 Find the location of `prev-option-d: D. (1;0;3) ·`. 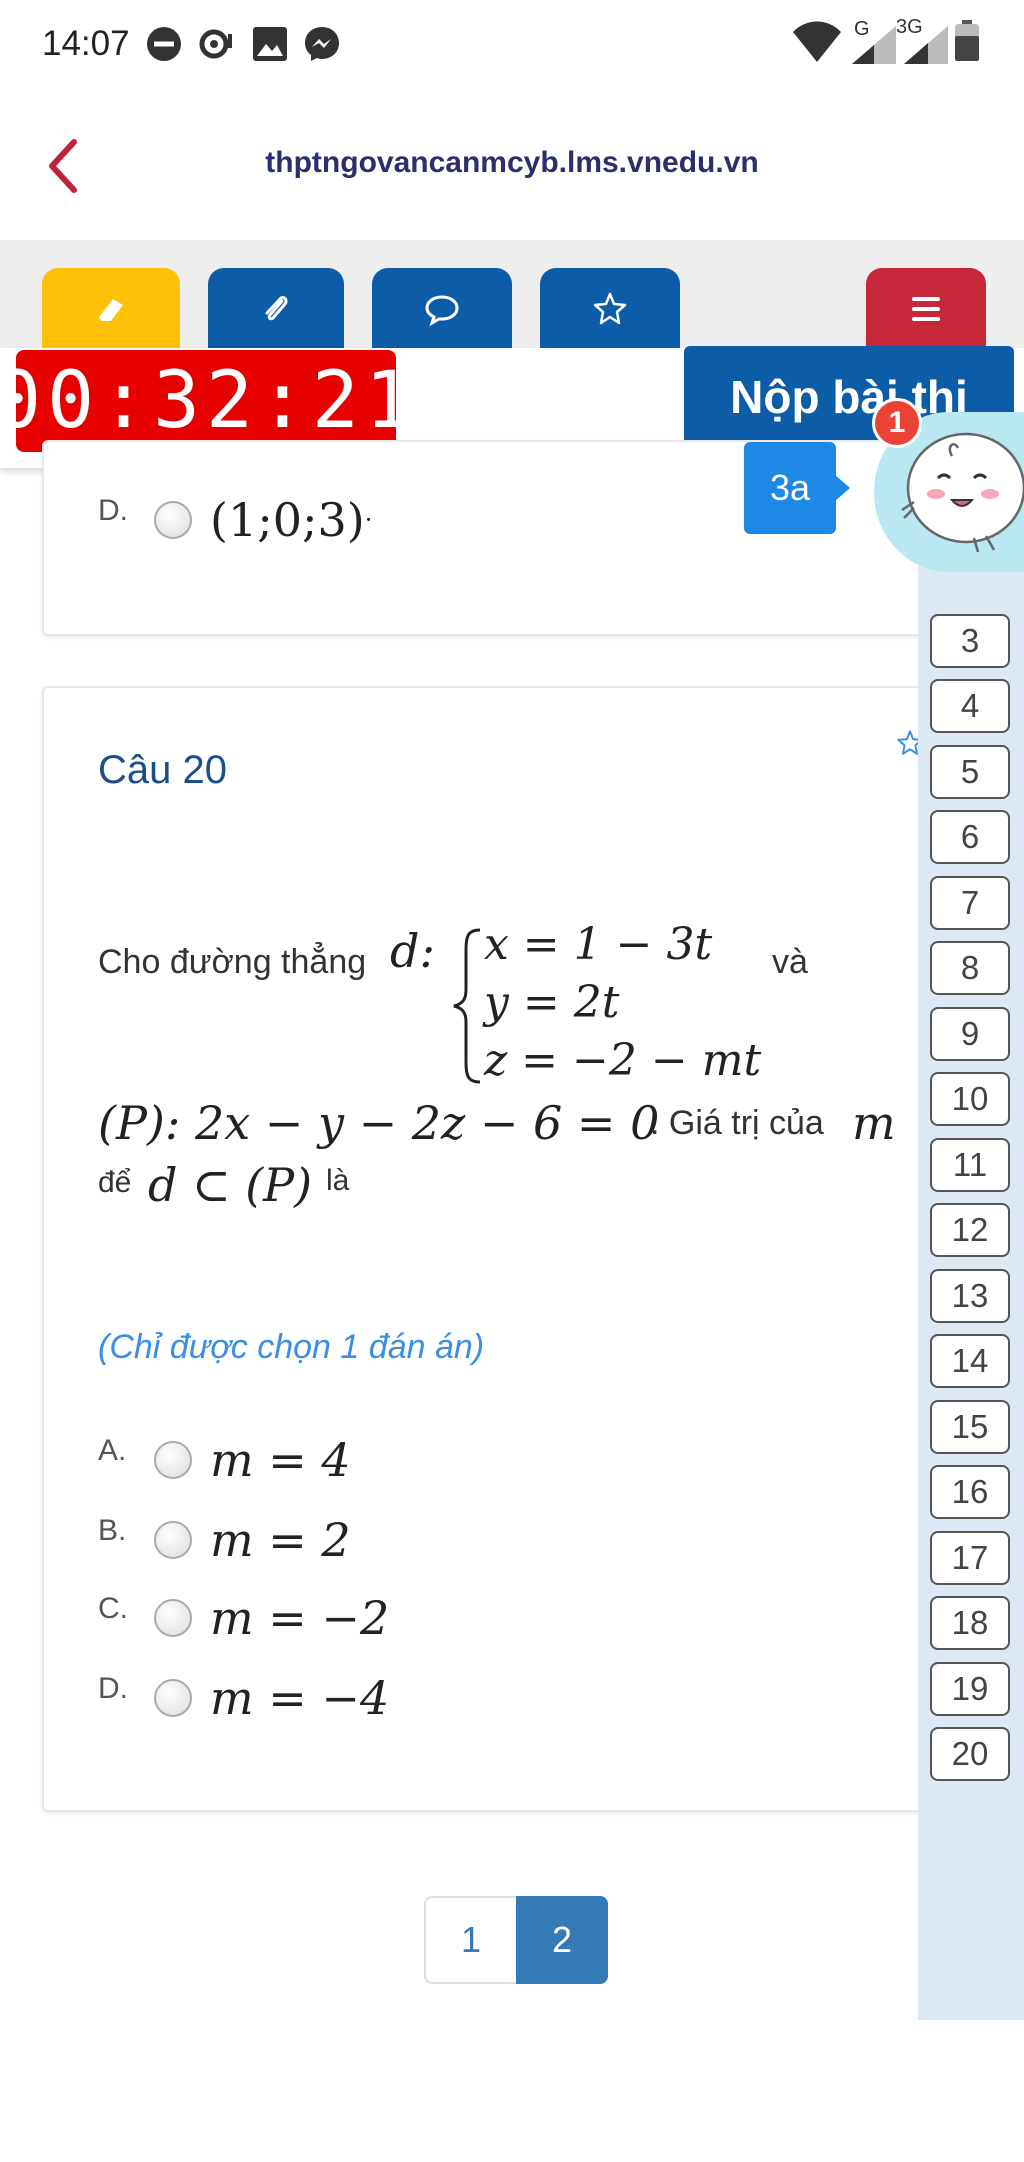

prev-option-d: D. (1;0;3) · is located at coordinates (235, 520).